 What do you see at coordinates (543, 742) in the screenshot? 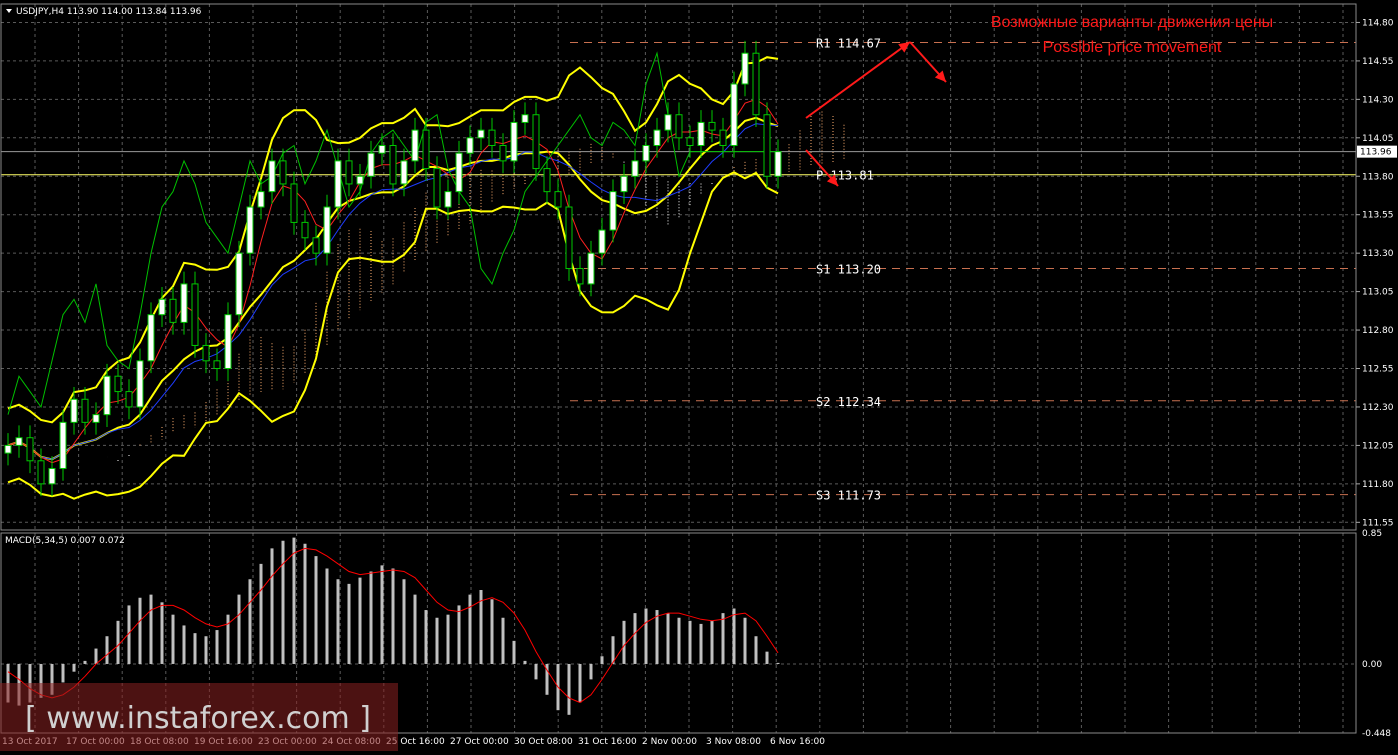
I see `x-tick-label: 30 Oct 08:00` at bounding box center [543, 742].